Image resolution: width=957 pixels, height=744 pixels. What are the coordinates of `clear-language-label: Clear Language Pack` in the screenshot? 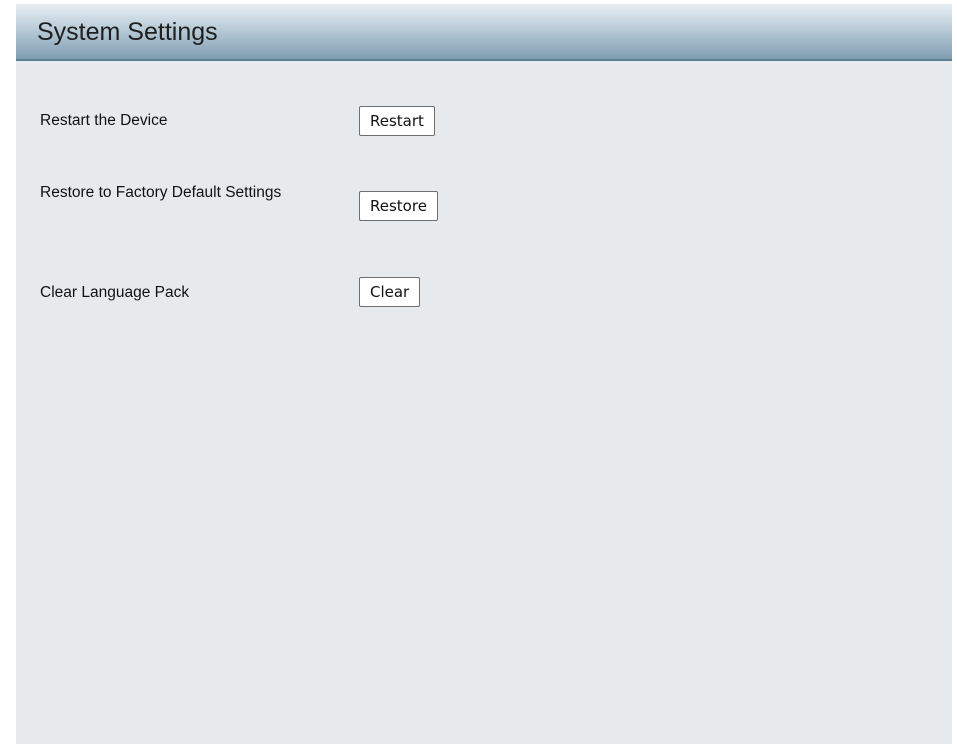 It's located at (115, 292).